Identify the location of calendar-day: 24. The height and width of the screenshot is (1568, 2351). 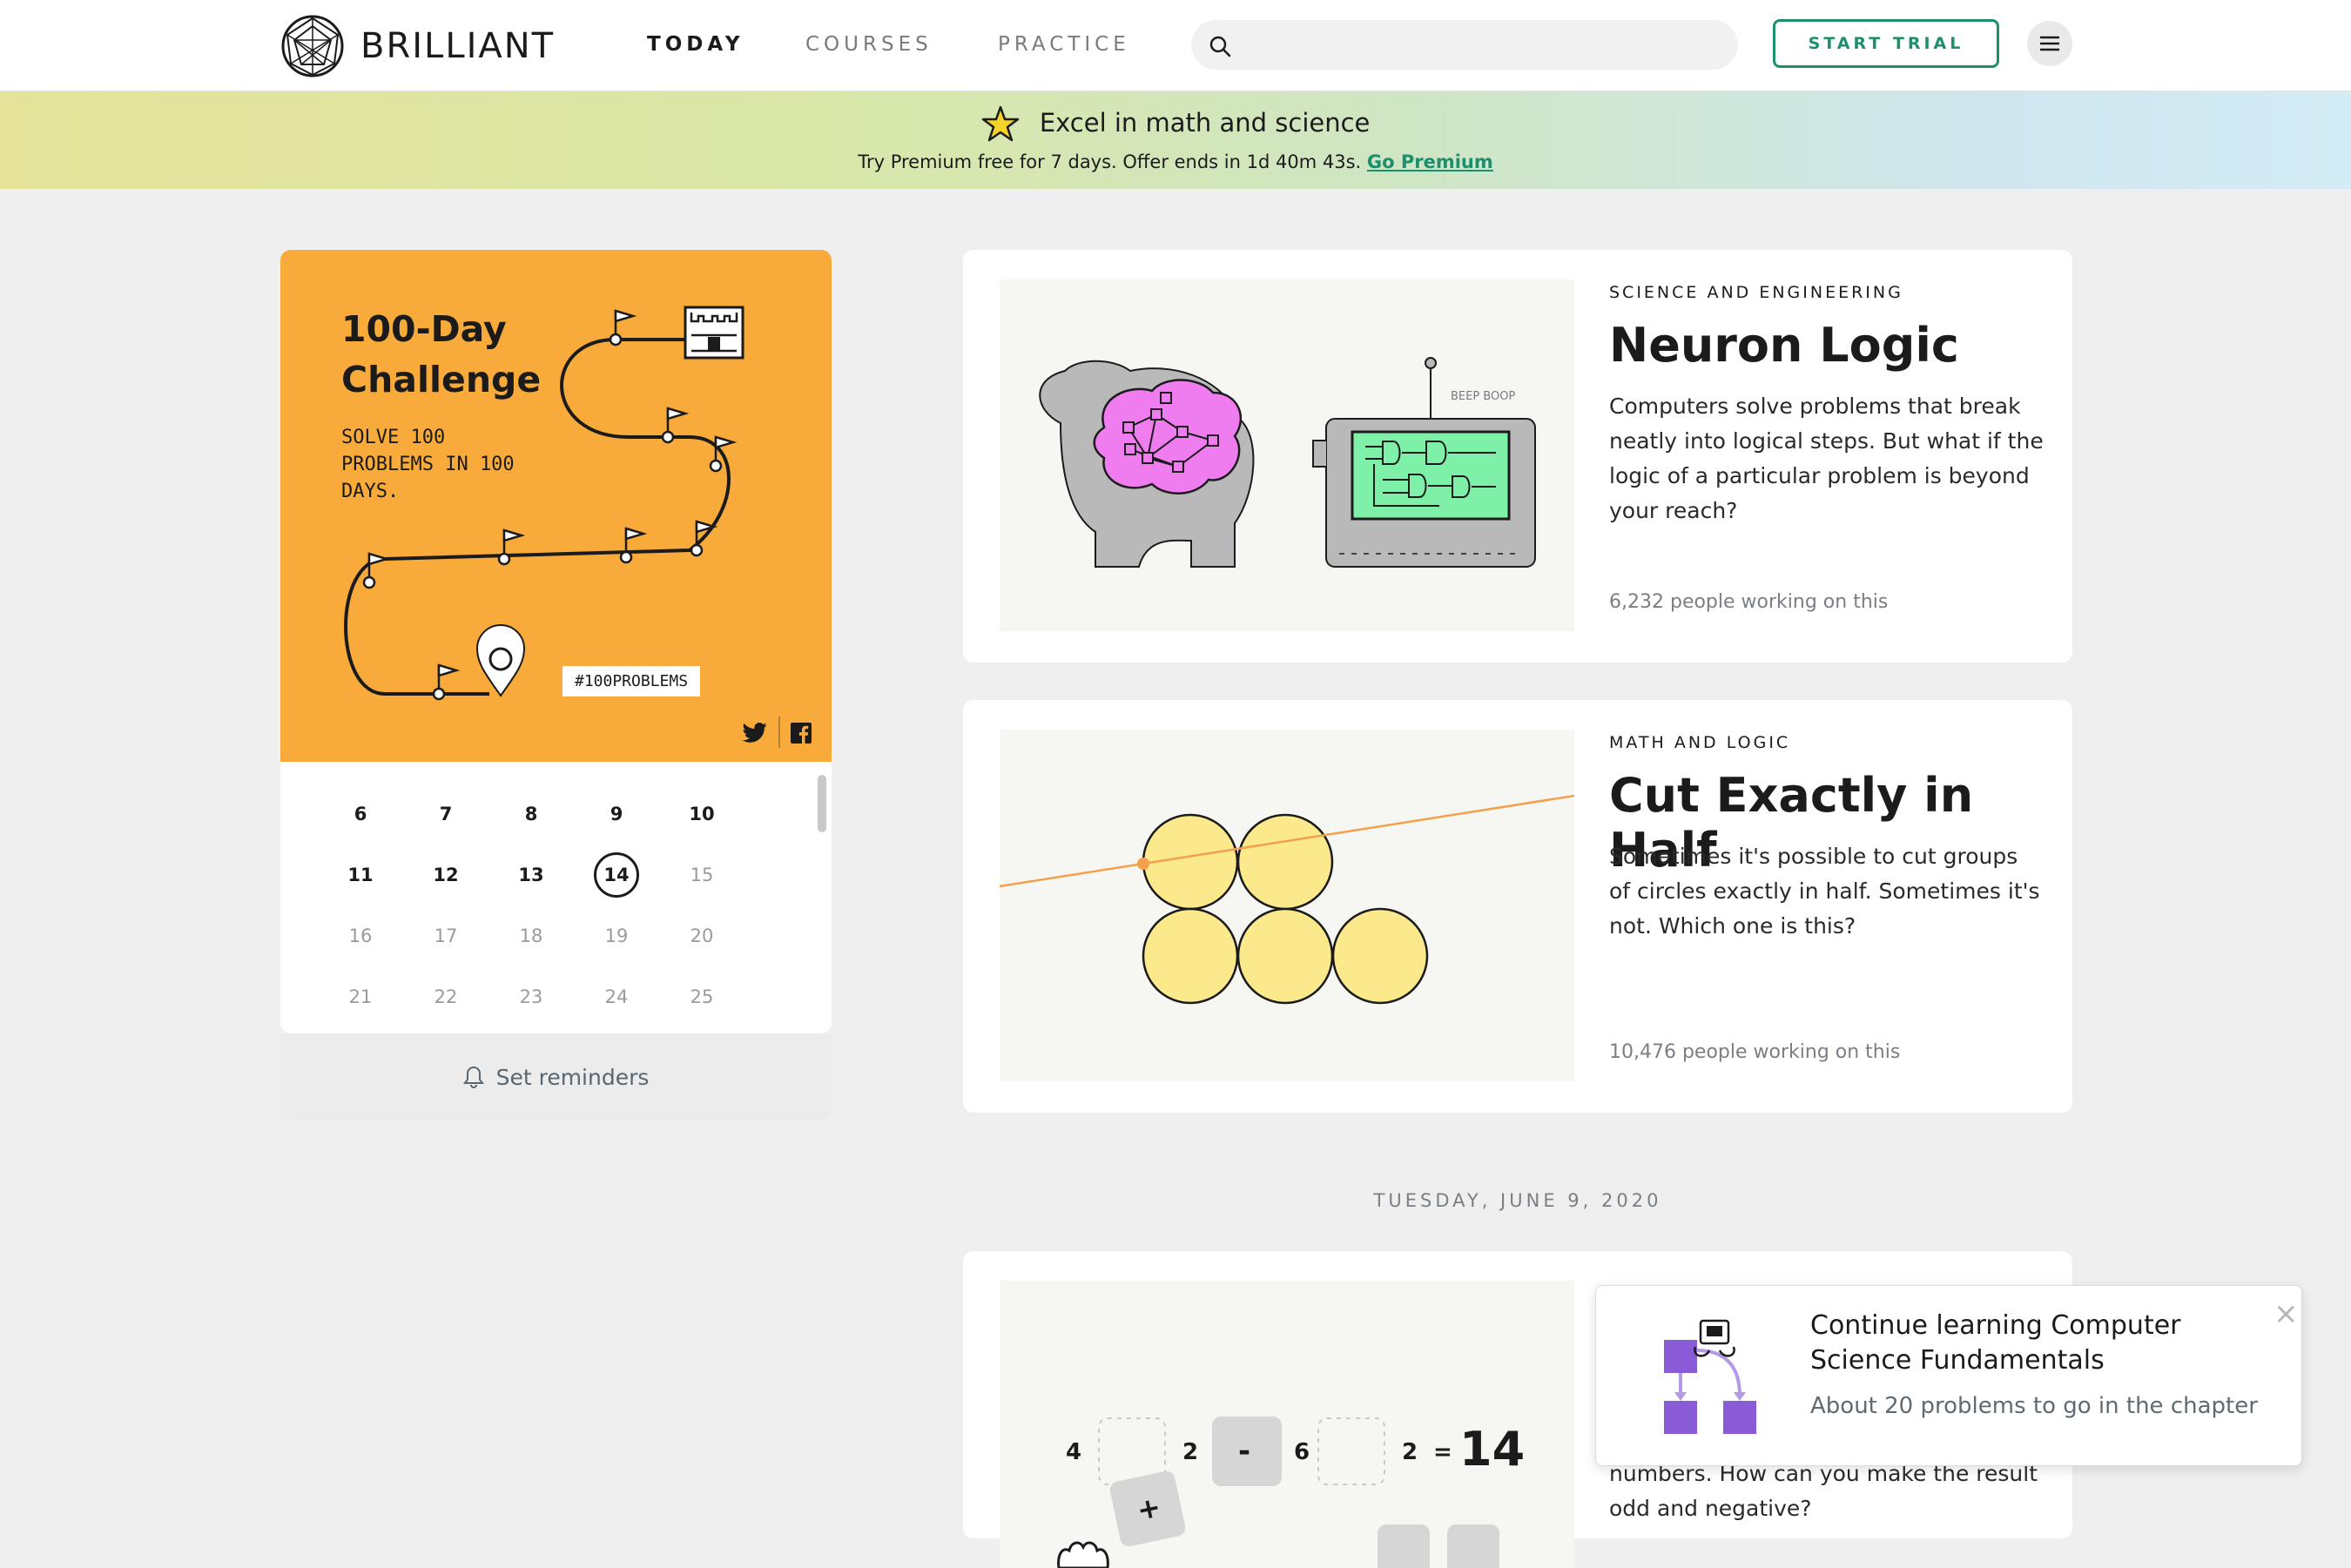
(616, 996).